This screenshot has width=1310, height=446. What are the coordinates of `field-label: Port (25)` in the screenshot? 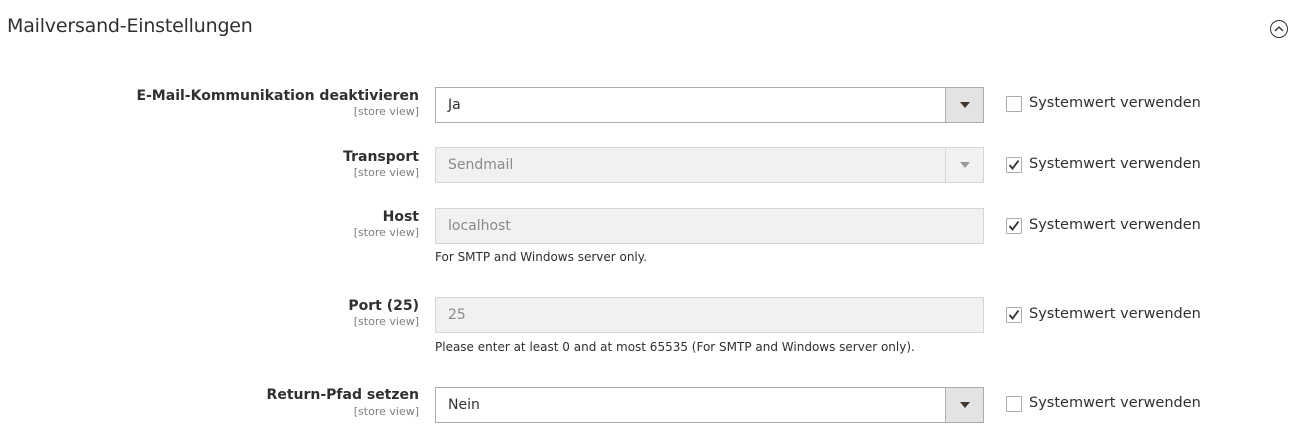 It's located at (383, 306).